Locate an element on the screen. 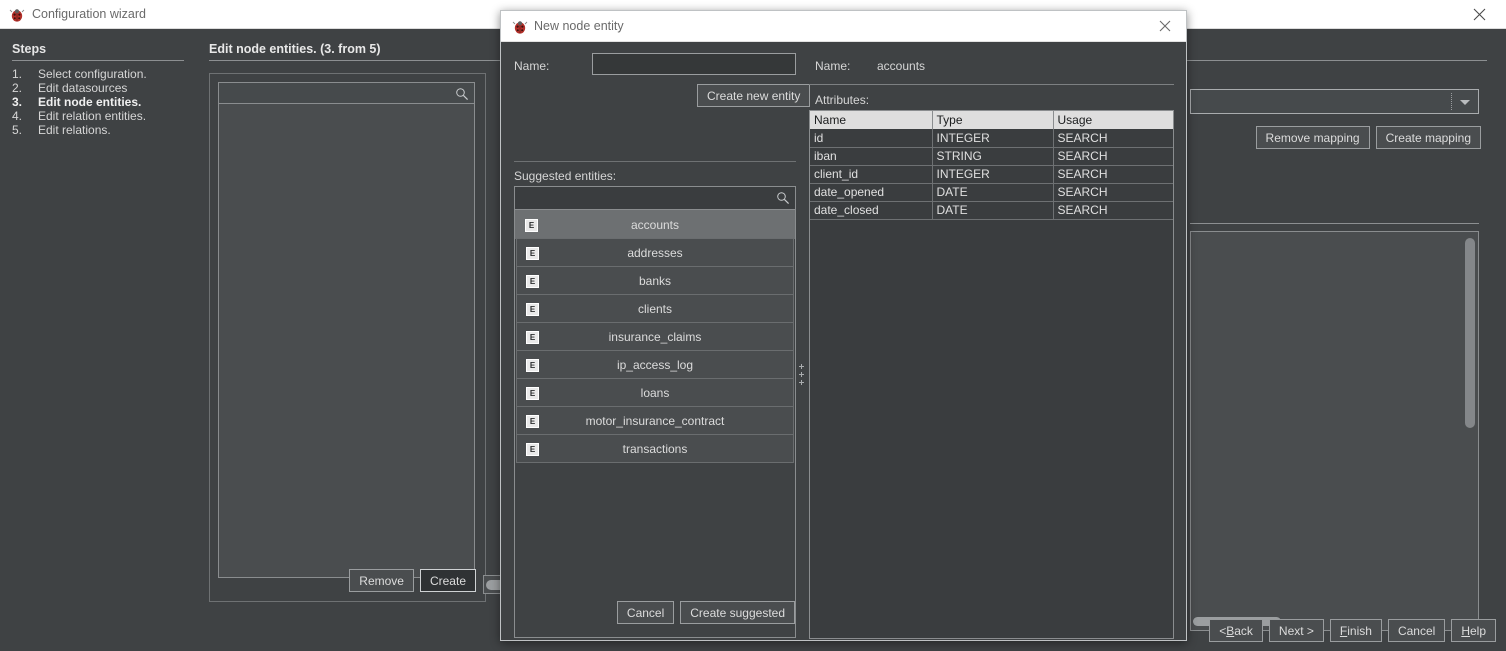  table-row: date_closed DATE SEARCH is located at coordinates (991, 210).